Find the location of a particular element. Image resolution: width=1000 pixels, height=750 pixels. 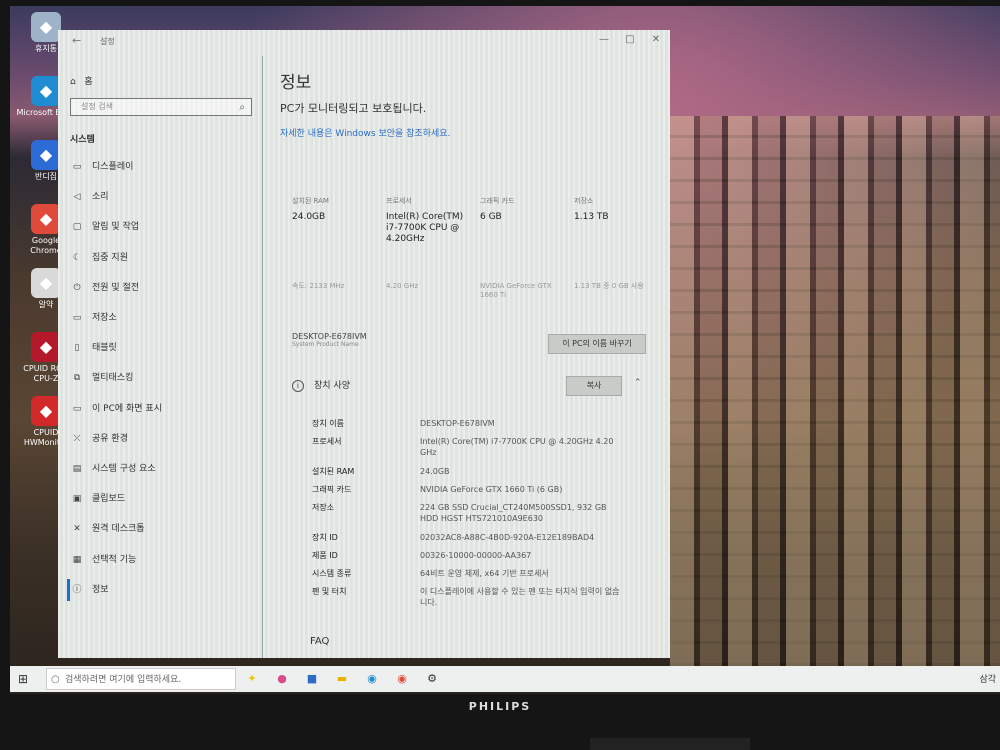

nav-item-2: ◁ 소리 is located at coordinates (165, 197).